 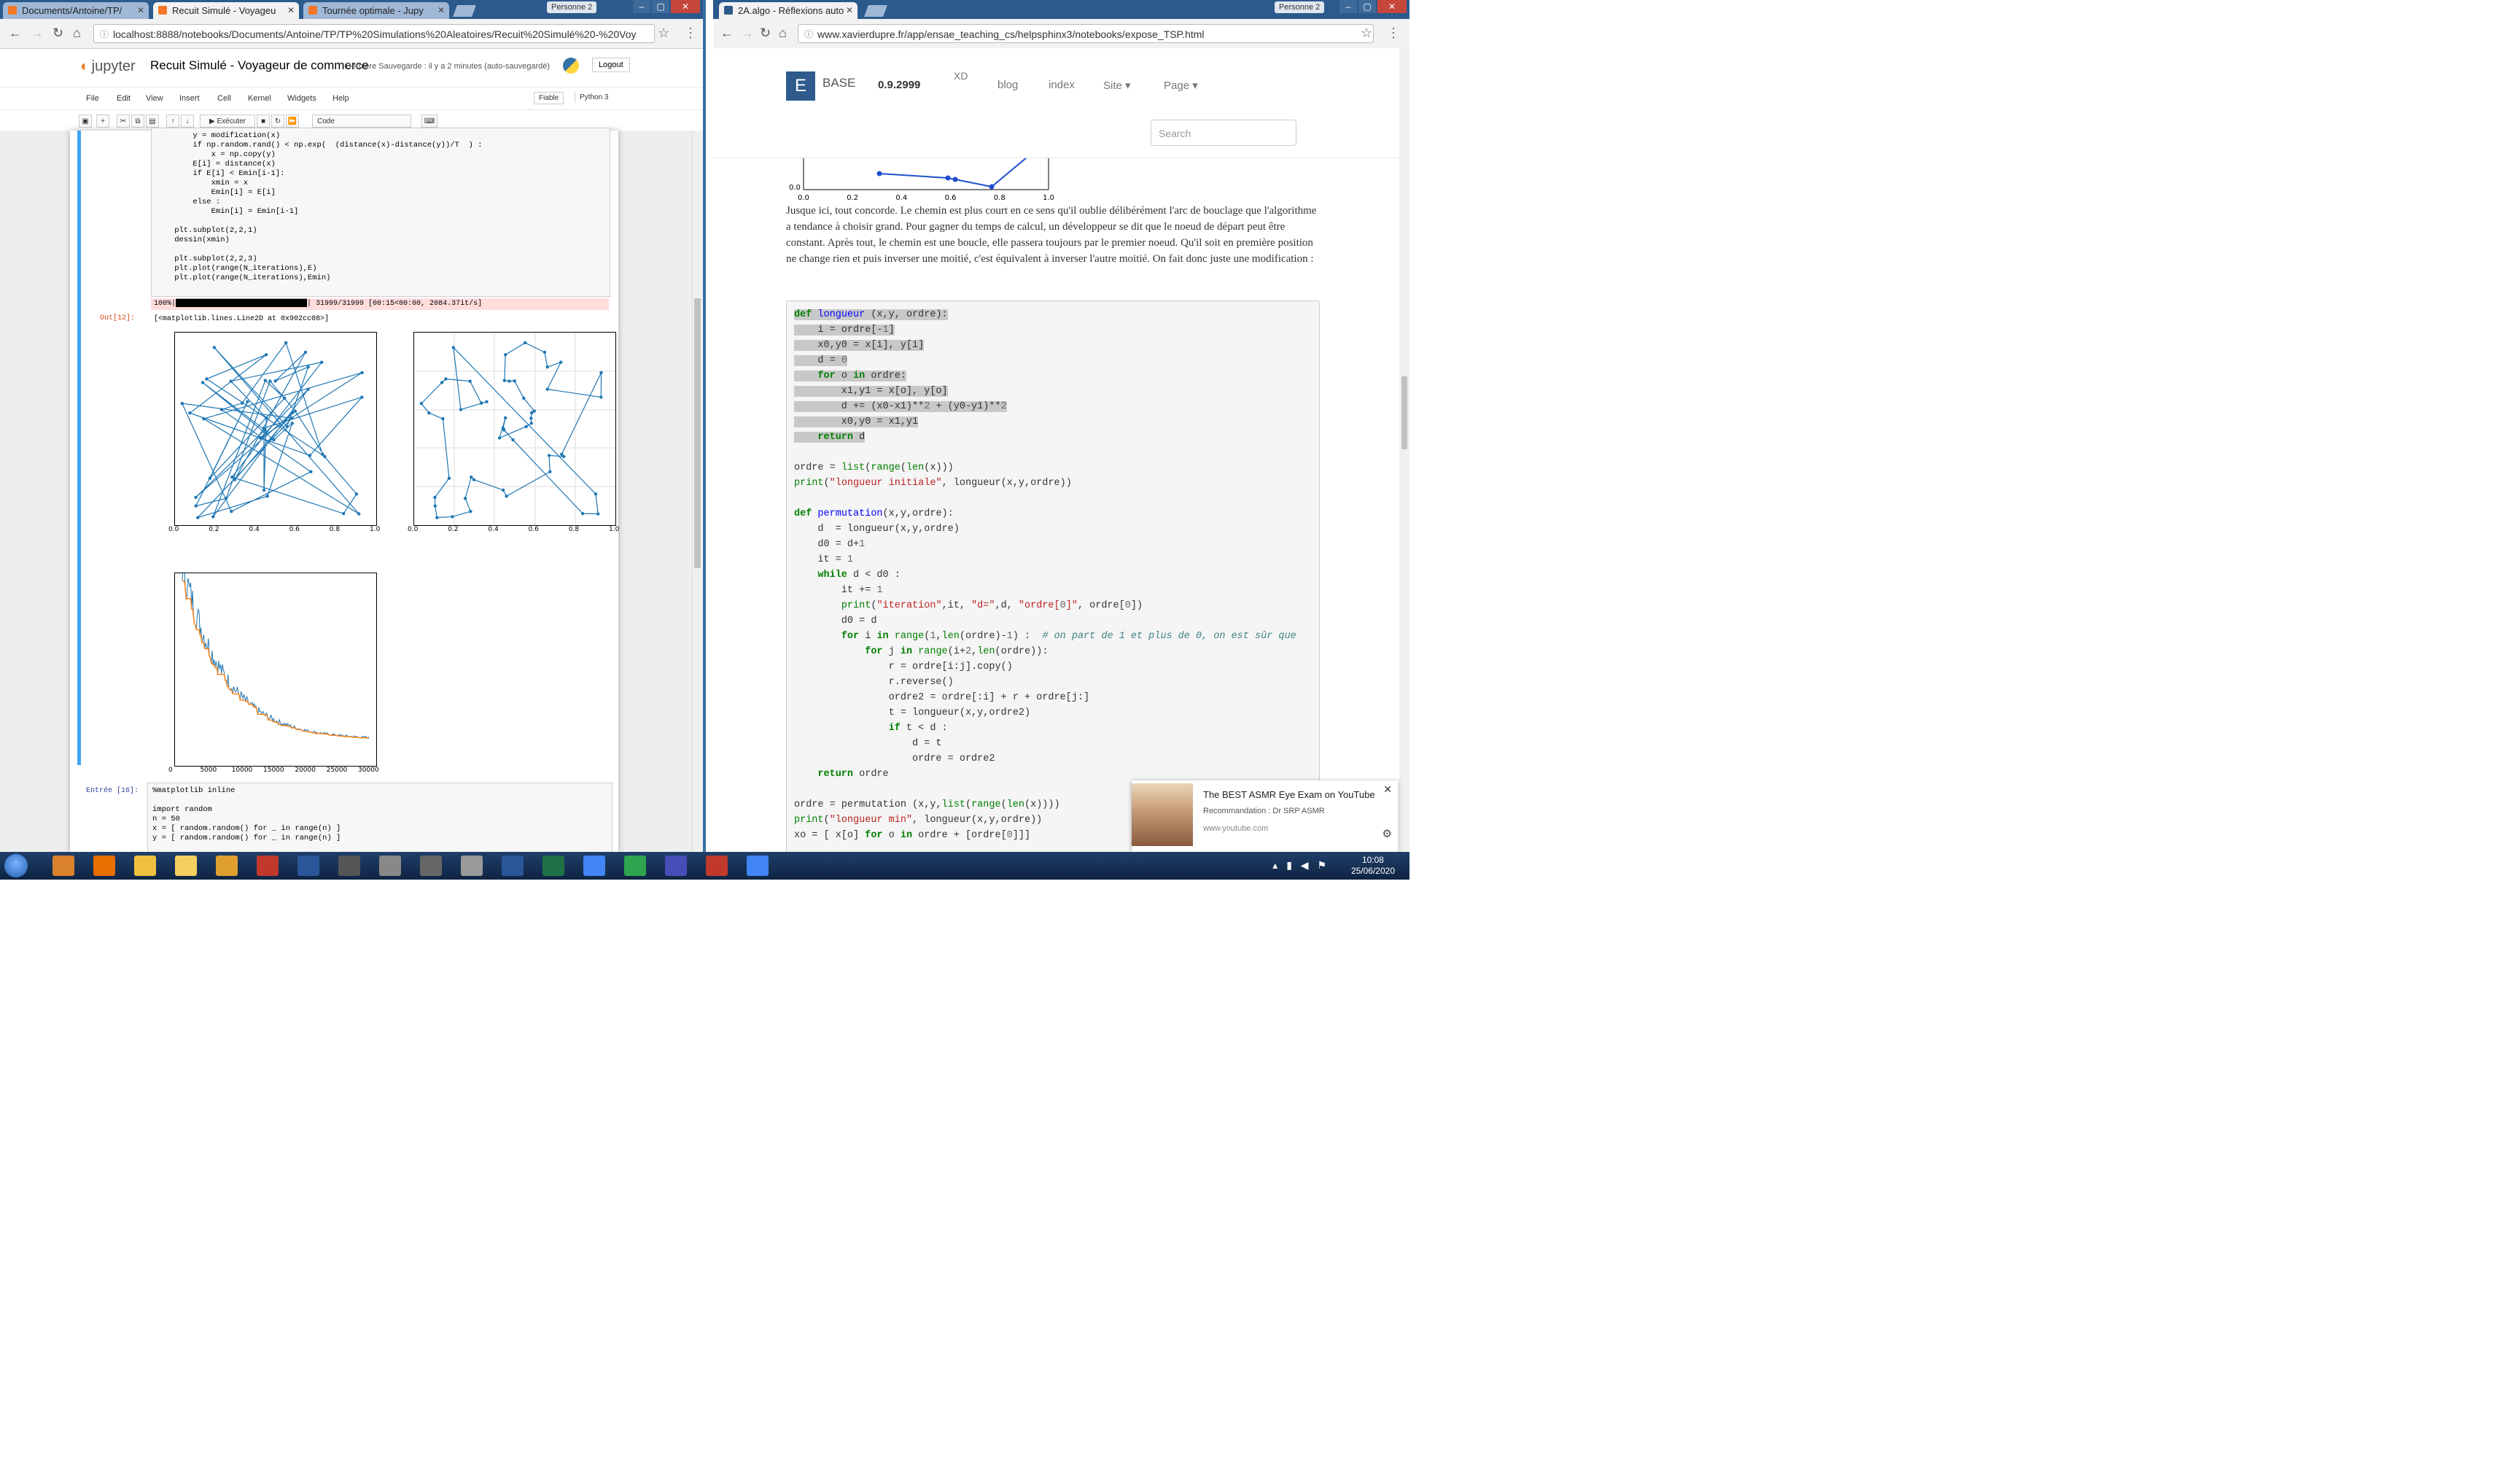 What do you see at coordinates (611, 65) in the screenshot?
I see `logout-button: Logout` at bounding box center [611, 65].